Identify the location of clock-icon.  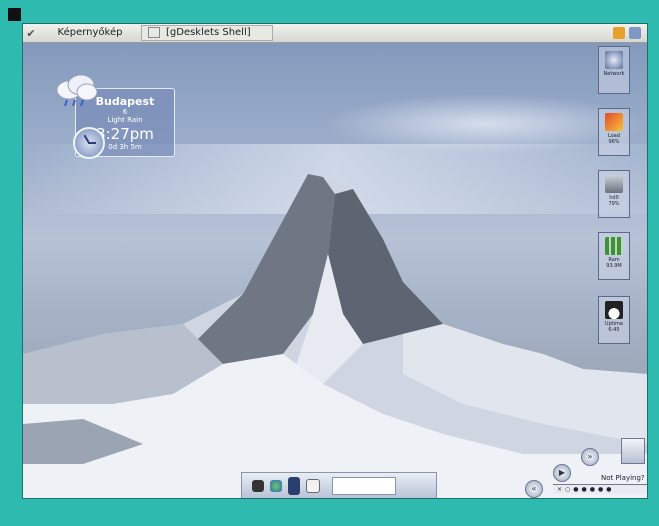
(89, 143).